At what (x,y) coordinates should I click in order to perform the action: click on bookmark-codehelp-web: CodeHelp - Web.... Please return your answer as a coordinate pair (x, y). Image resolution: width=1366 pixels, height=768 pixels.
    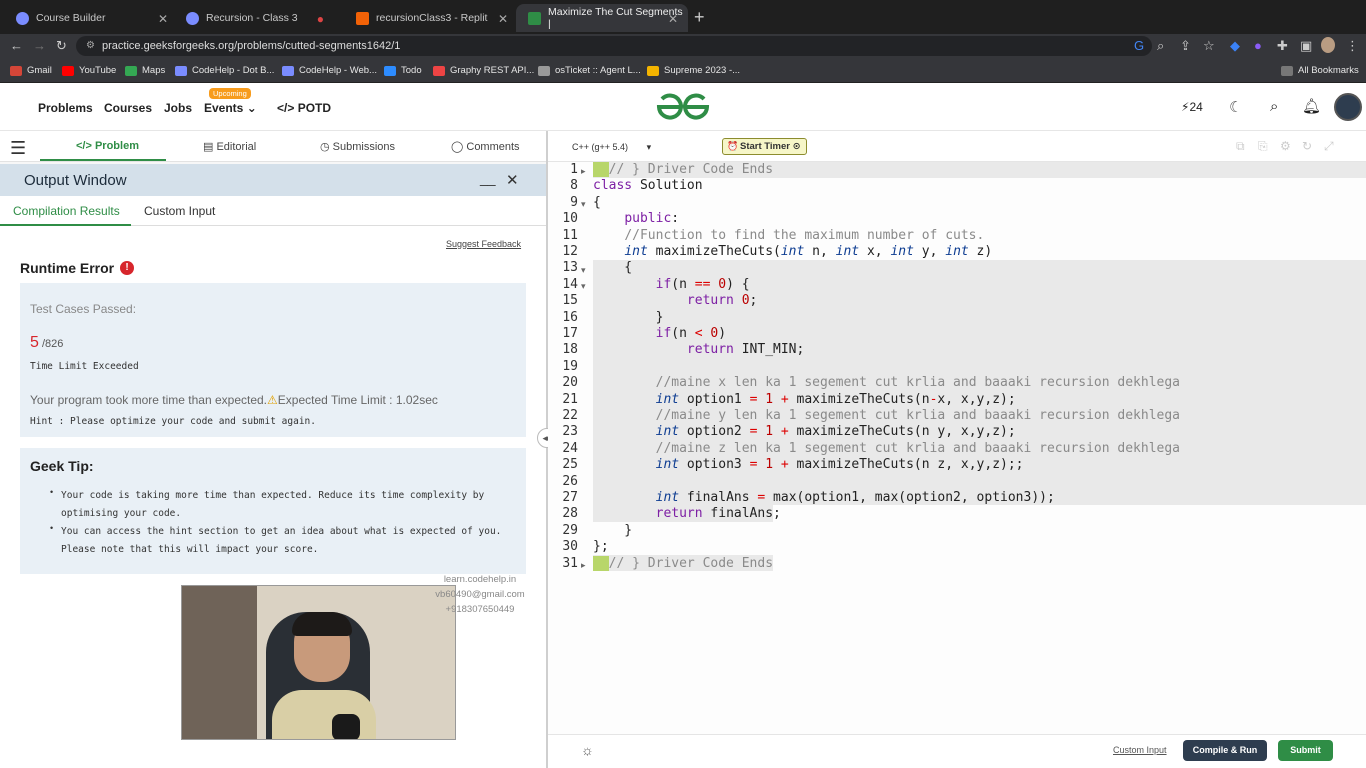
    Looking at the image, I should click on (329, 70).